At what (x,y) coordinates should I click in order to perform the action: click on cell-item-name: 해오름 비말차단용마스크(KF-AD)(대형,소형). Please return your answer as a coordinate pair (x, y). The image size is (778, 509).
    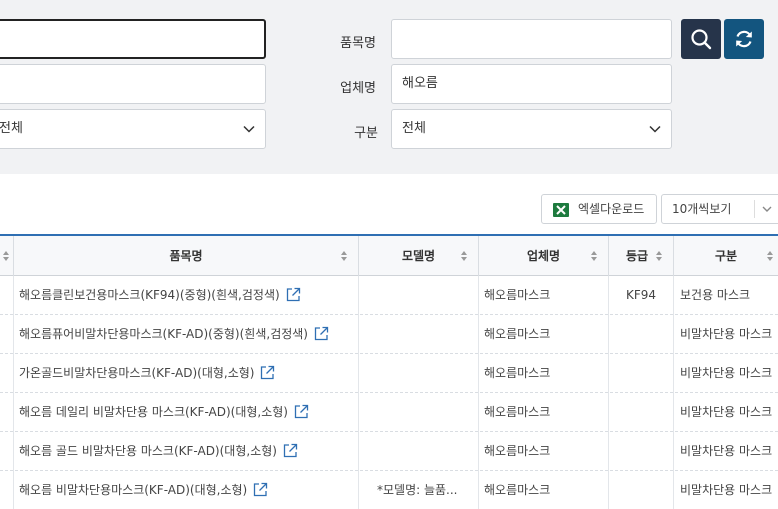
    Looking at the image, I should click on (186, 490).